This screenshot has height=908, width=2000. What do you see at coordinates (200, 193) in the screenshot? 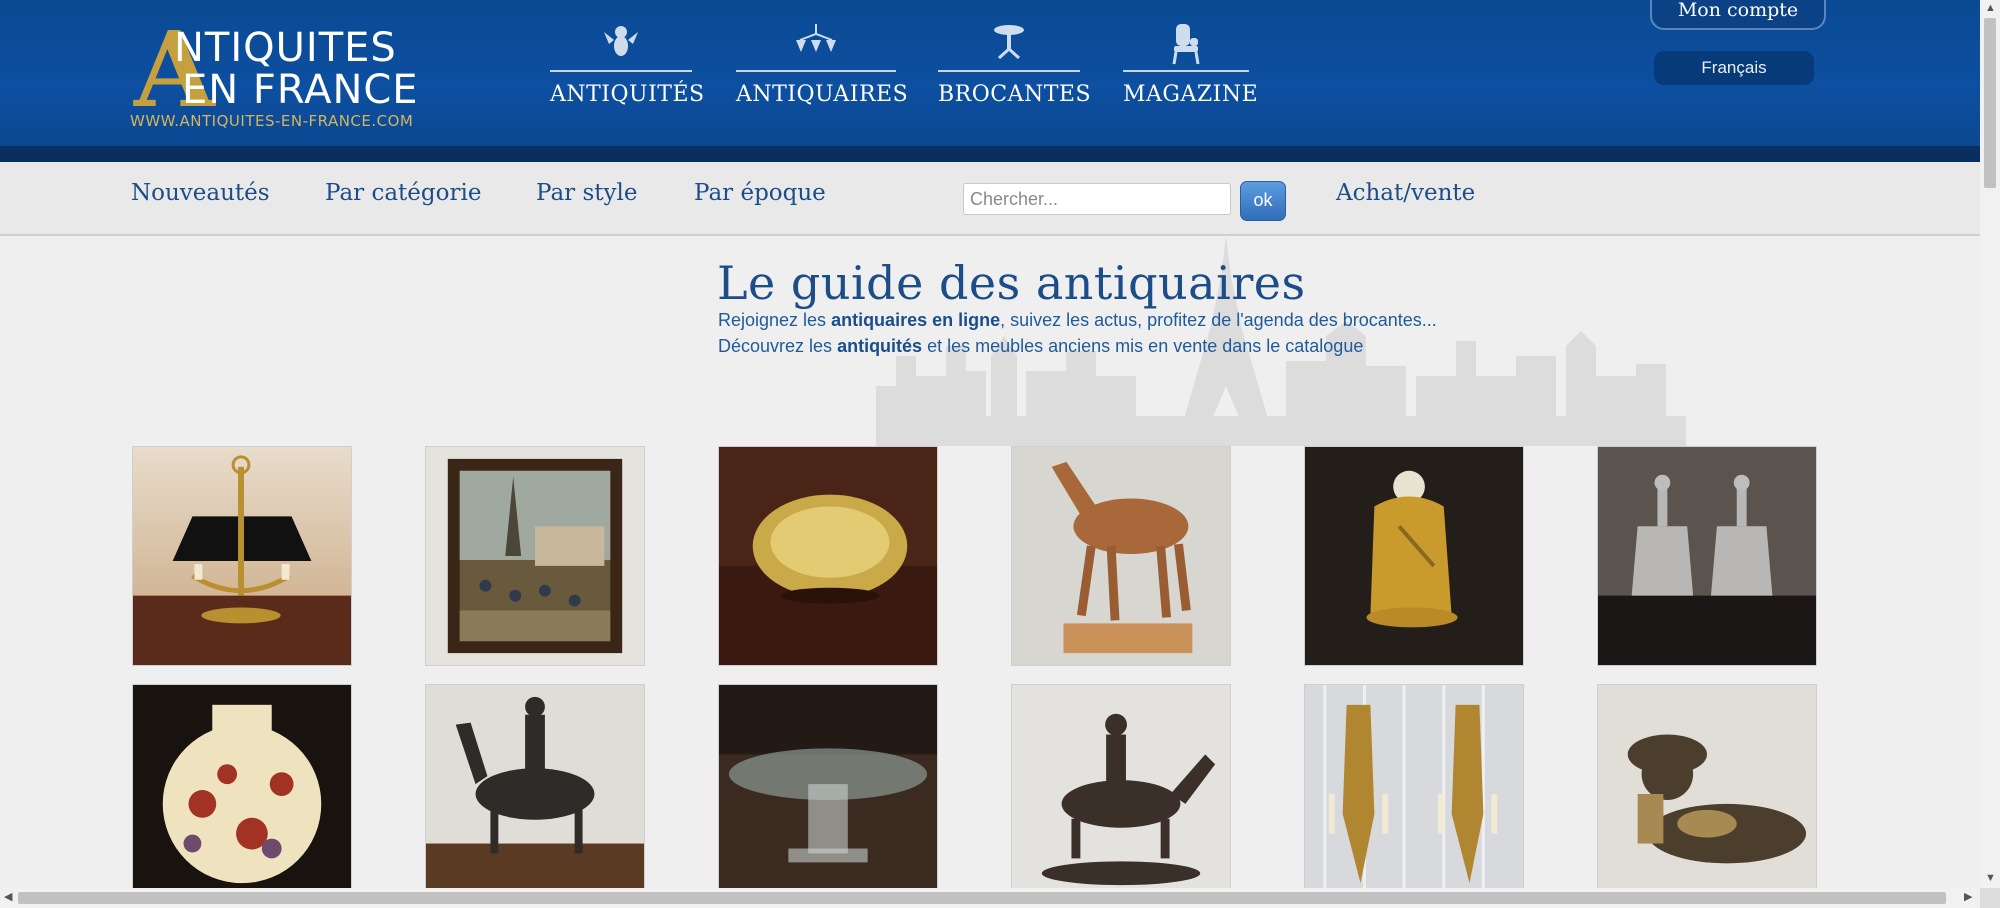
I see `subnav-nouveautes: Nouveautés` at bounding box center [200, 193].